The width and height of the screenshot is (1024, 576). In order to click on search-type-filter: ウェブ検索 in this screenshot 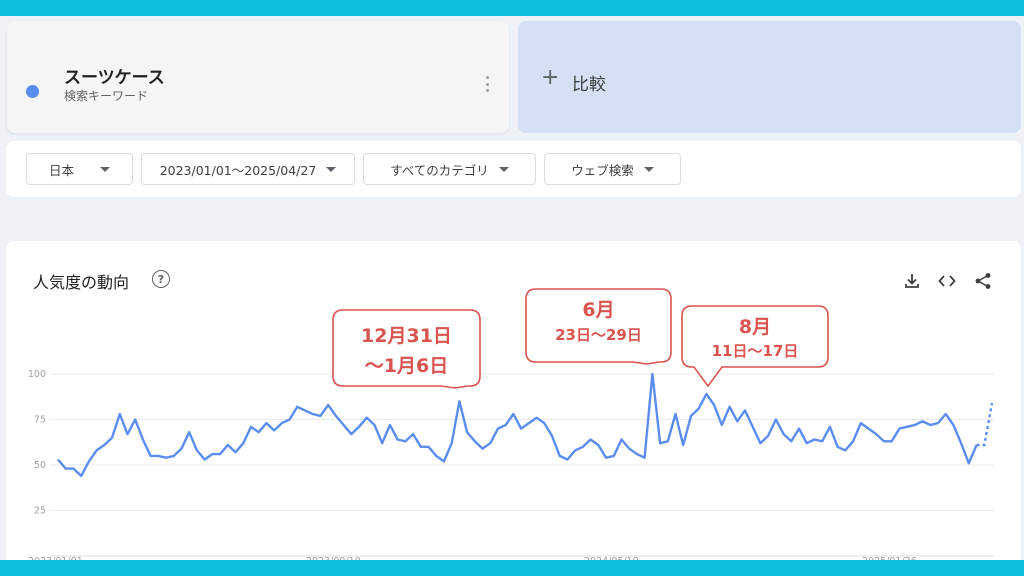, I will do `click(612, 169)`.